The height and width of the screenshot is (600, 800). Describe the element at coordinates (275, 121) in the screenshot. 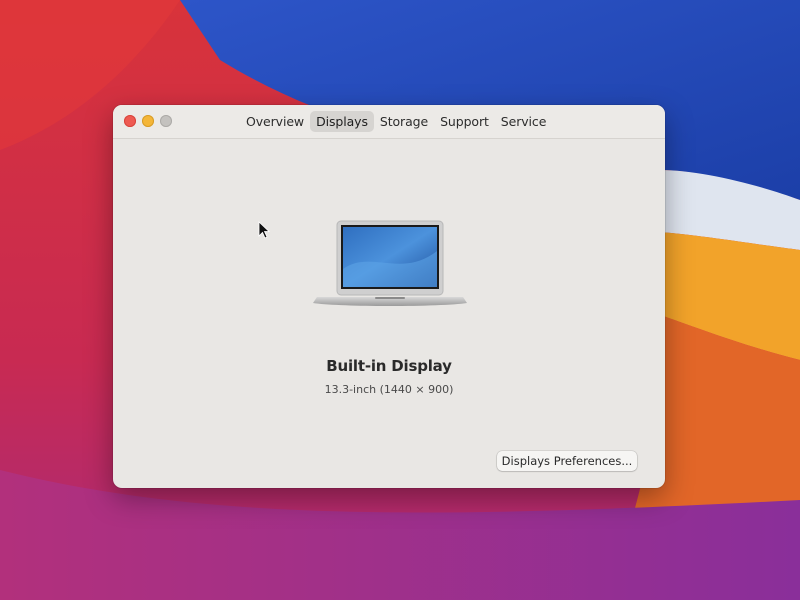

I see `tab-overview: Overview` at that location.